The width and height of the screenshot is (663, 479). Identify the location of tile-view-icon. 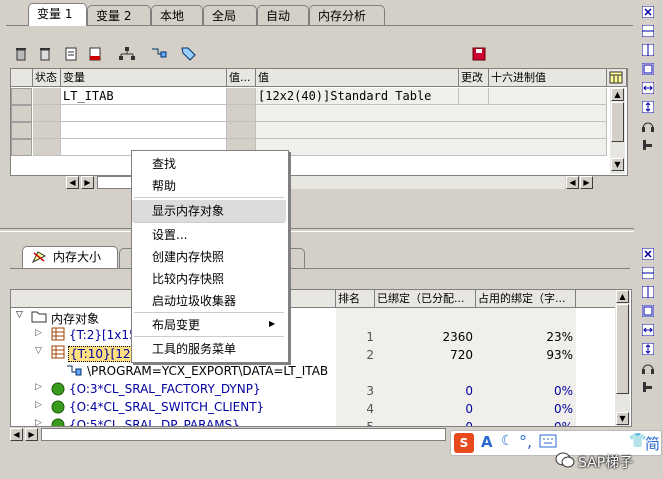
(648, 50).